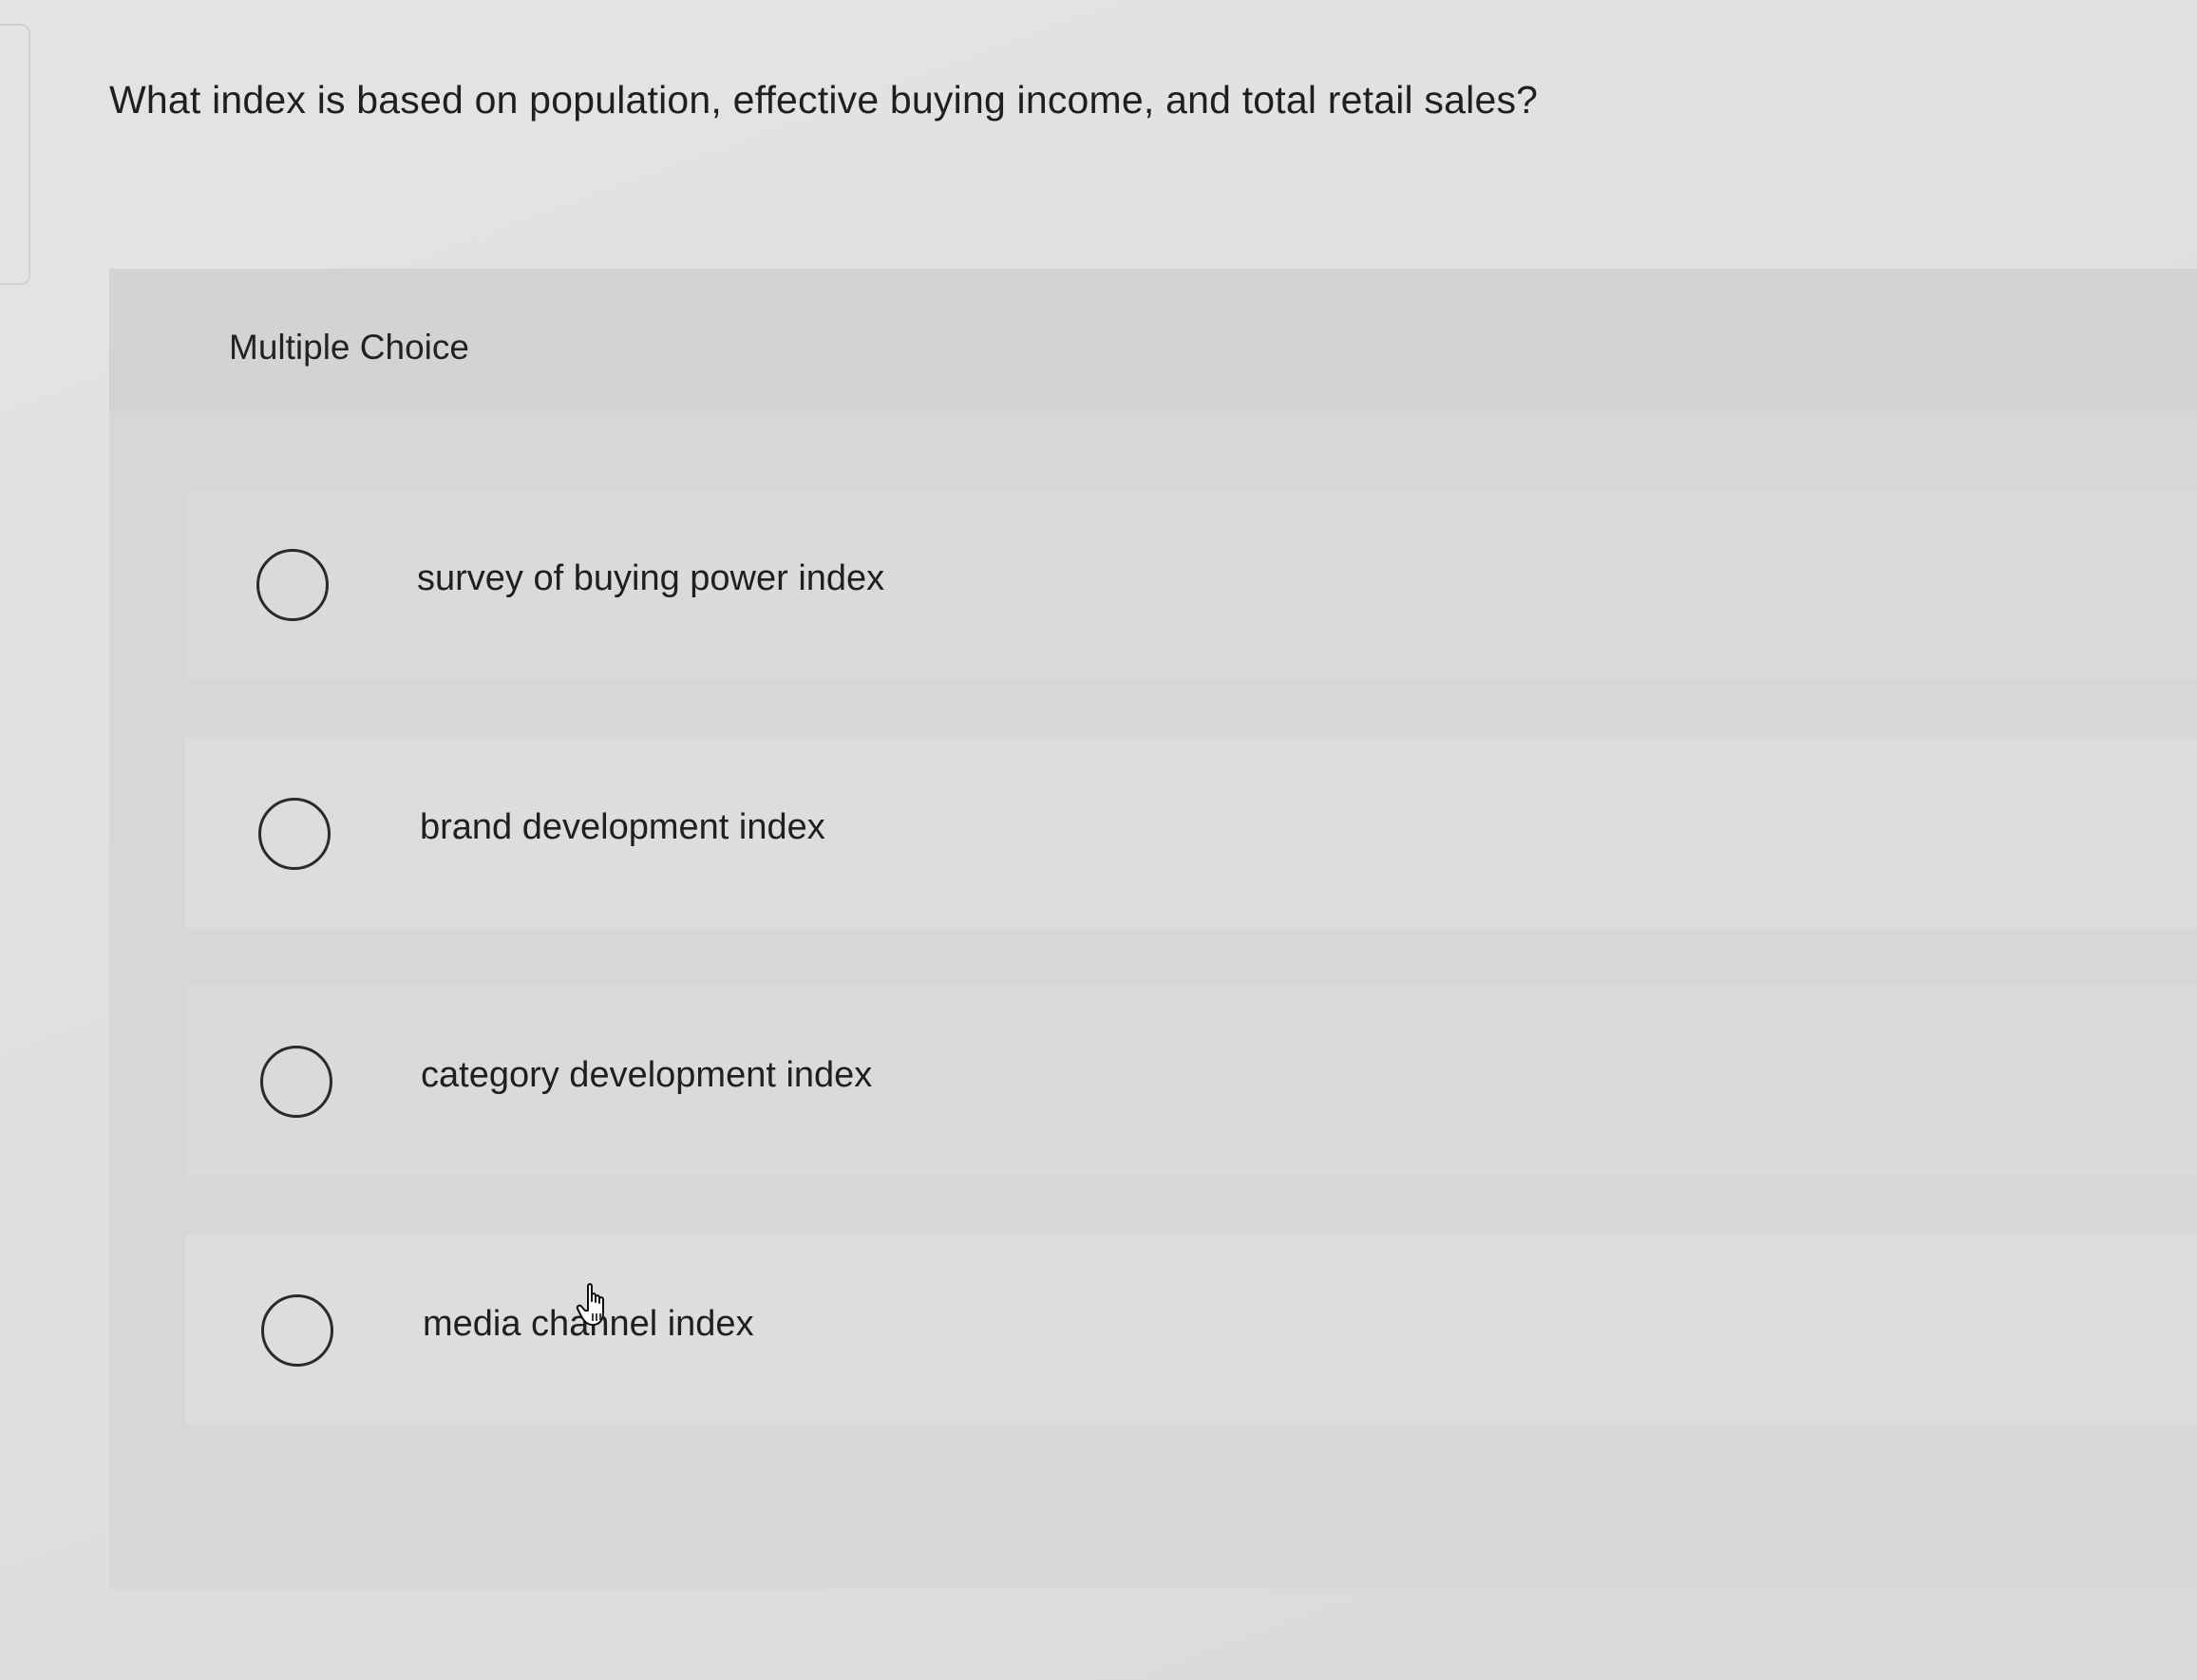 The image size is (2197, 1680). I want to click on answer-option-label: survey of buying power index, so click(651, 578).